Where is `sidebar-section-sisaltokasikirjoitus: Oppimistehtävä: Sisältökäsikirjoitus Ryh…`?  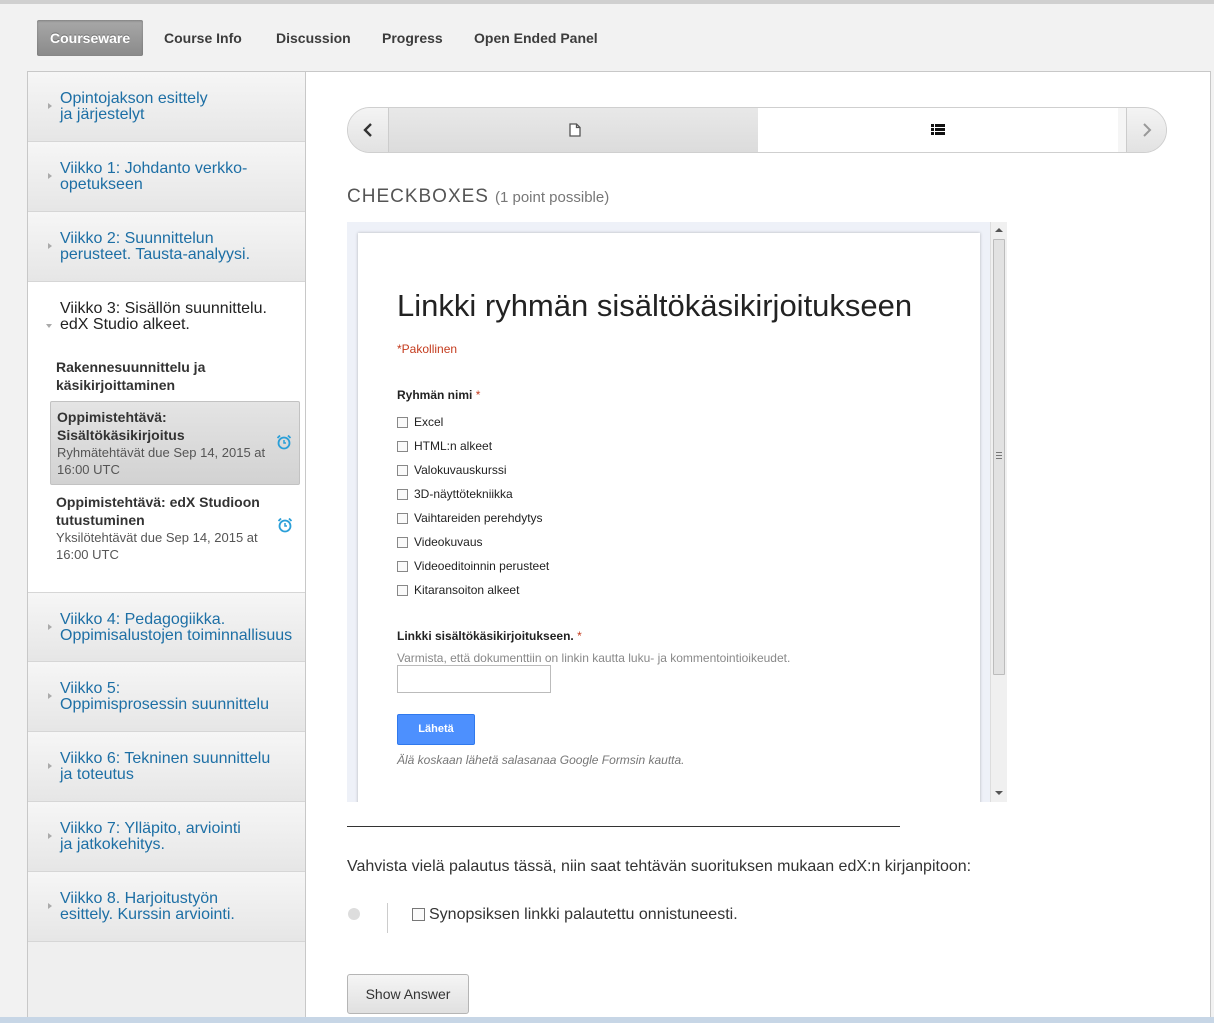
sidebar-section-sisaltokasikirjoitus: Oppimistehtävä: Sisältökäsikirjoitus Ryh… is located at coordinates (175, 443).